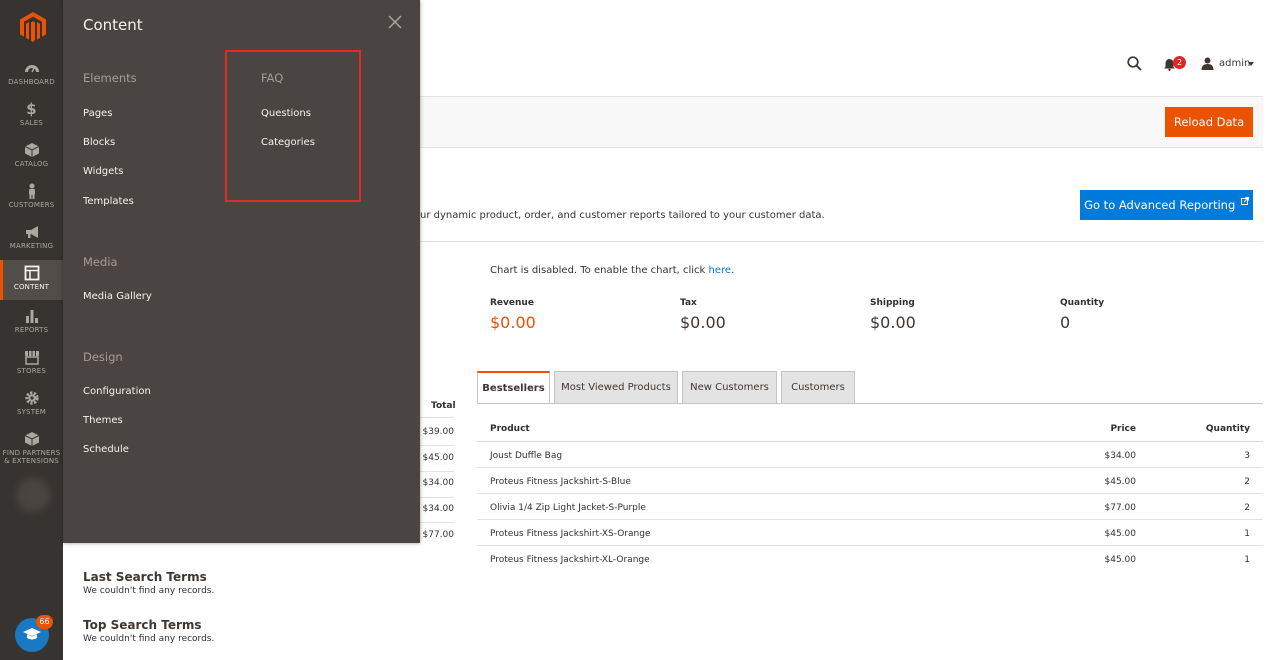 This screenshot has height=660, width=1280. I want to click on storefront-icon, so click(31, 358).